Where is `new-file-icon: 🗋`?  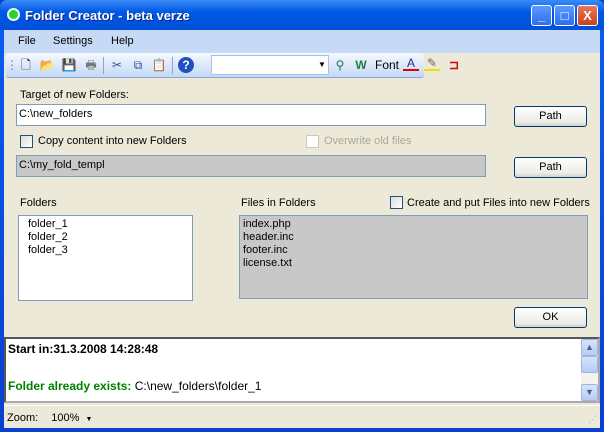 new-file-icon: 🗋 is located at coordinates (26, 65).